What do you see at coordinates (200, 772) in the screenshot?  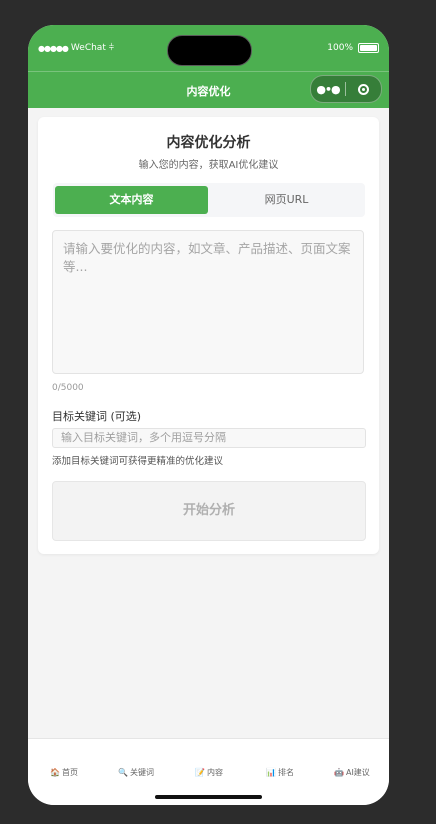 I see `memo-icon: 📝` at bounding box center [200, 772].